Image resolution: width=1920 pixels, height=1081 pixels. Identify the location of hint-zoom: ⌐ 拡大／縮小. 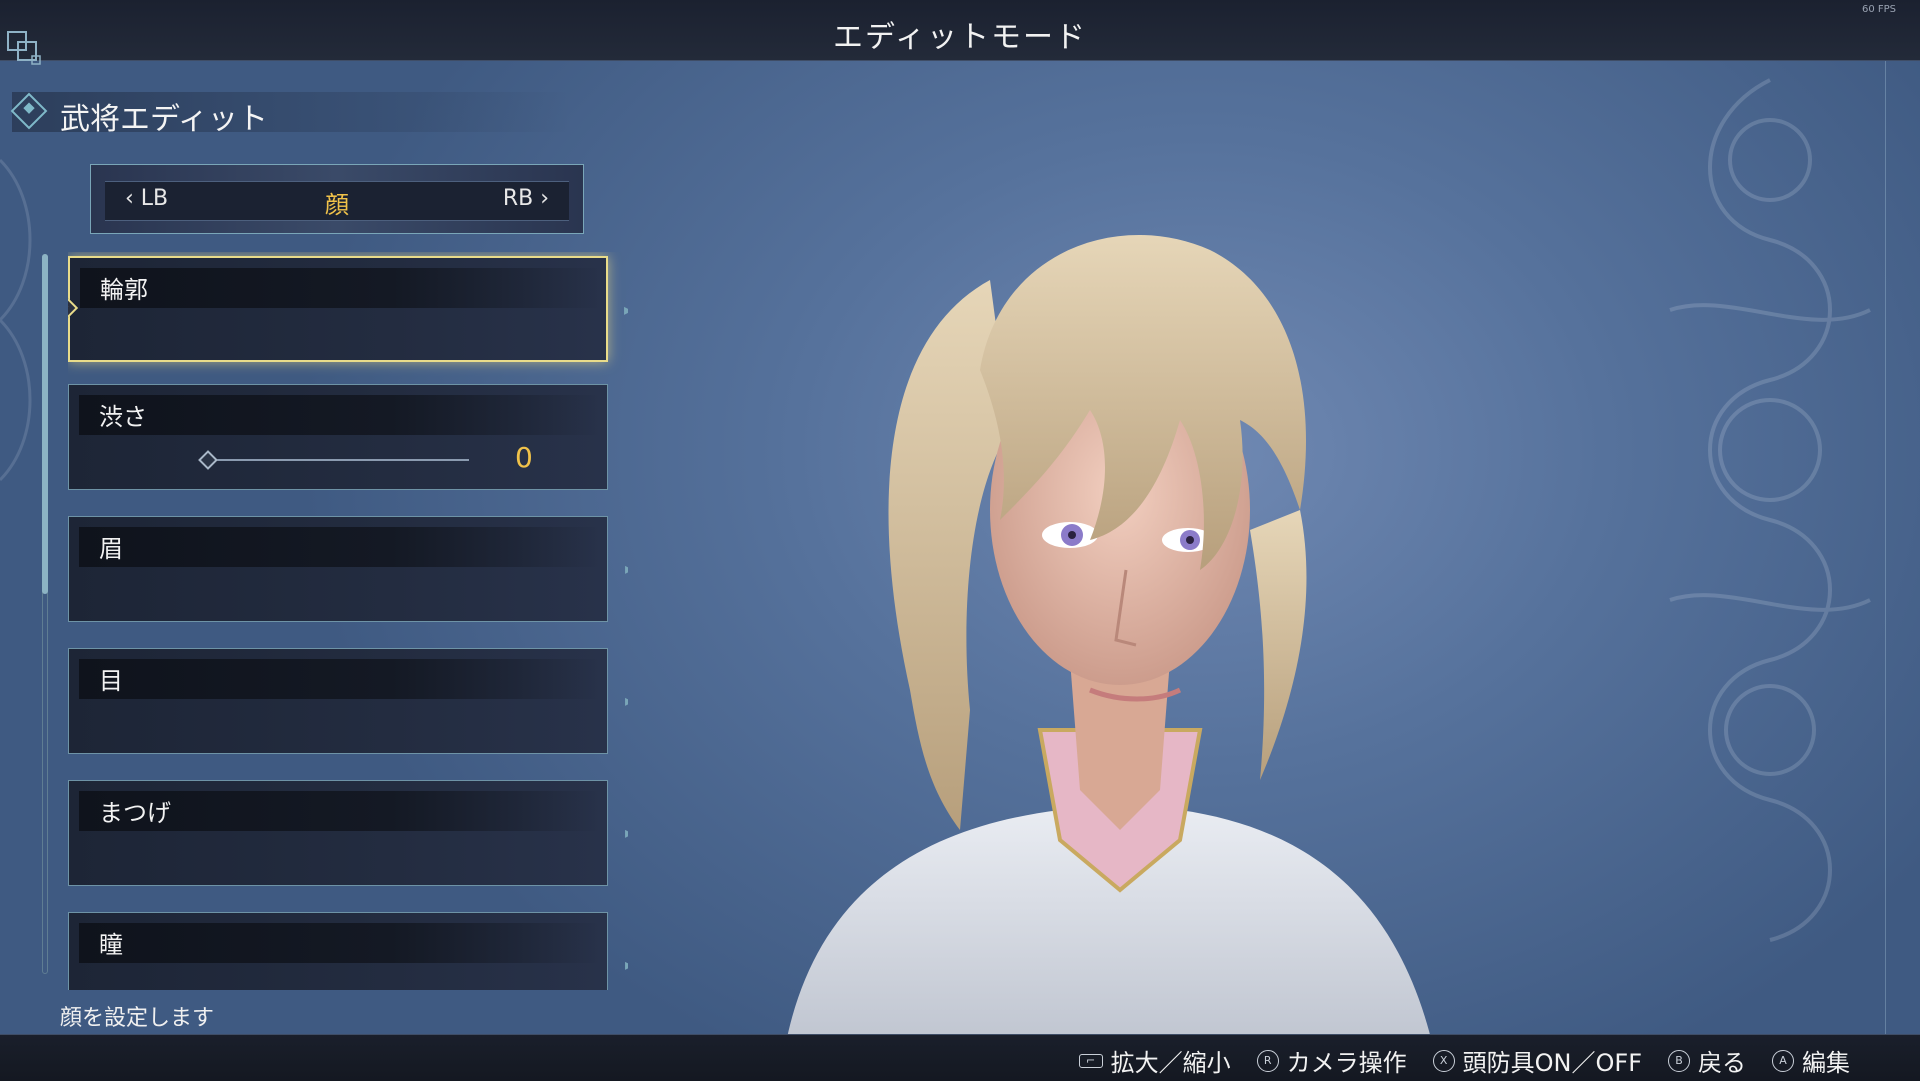
(1154, 1060).